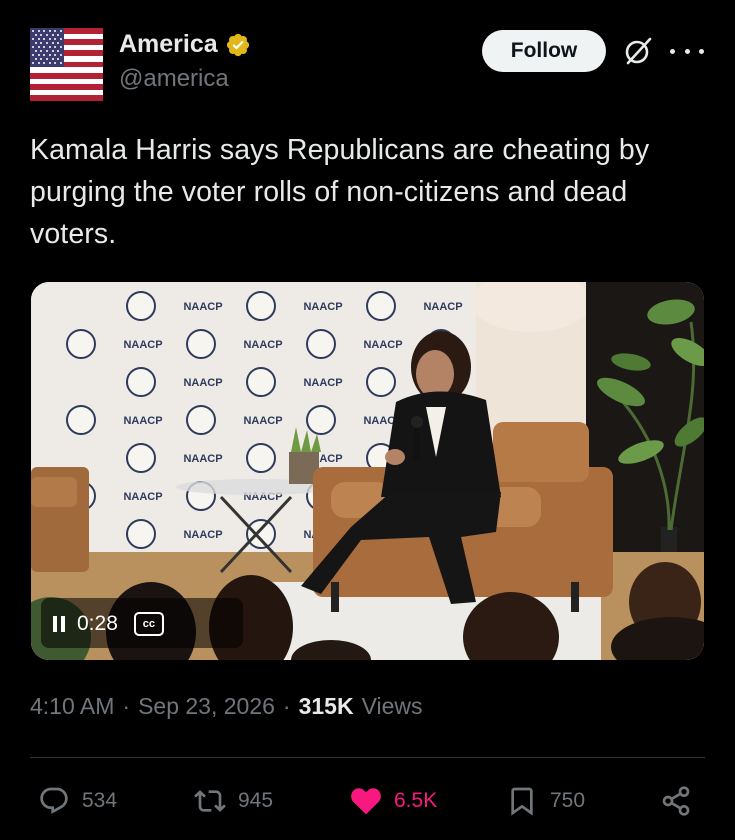 Image resolution: width=735 pixels, height=840 pixels. I want to click on video-time: 0:28, so click(97, 623).